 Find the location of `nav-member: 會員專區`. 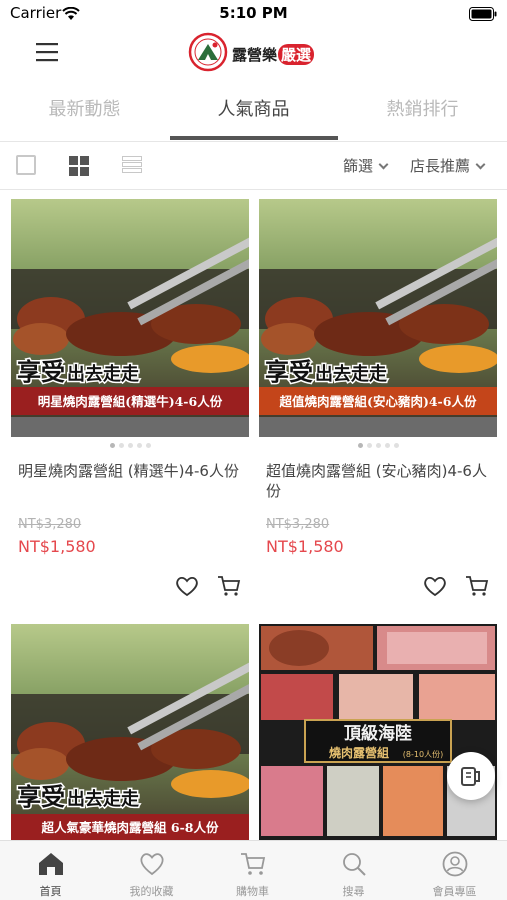

nav-member: 會員專區 is located at coordinates (454, 870).